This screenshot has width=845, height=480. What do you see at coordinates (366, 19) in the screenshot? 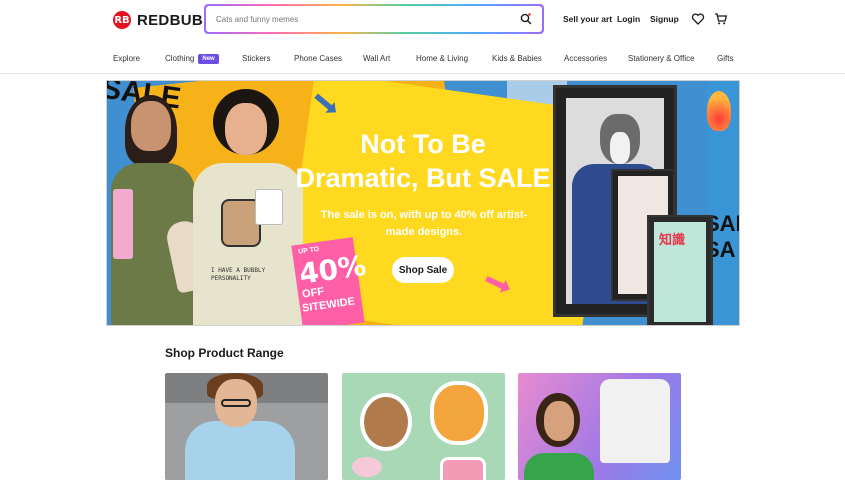
I see `search-input` at bounding box center [366, 19].